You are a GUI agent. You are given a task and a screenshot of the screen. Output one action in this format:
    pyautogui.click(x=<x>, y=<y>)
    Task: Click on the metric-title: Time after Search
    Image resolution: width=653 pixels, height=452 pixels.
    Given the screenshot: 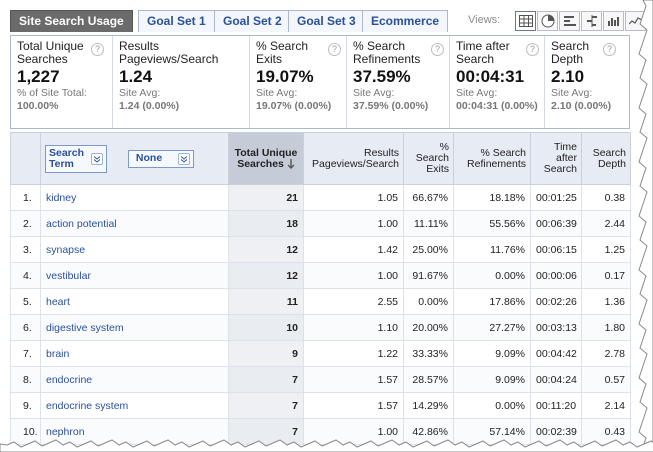 What is the action you would take?
    pyautogui.click(x=483, y=52)
    